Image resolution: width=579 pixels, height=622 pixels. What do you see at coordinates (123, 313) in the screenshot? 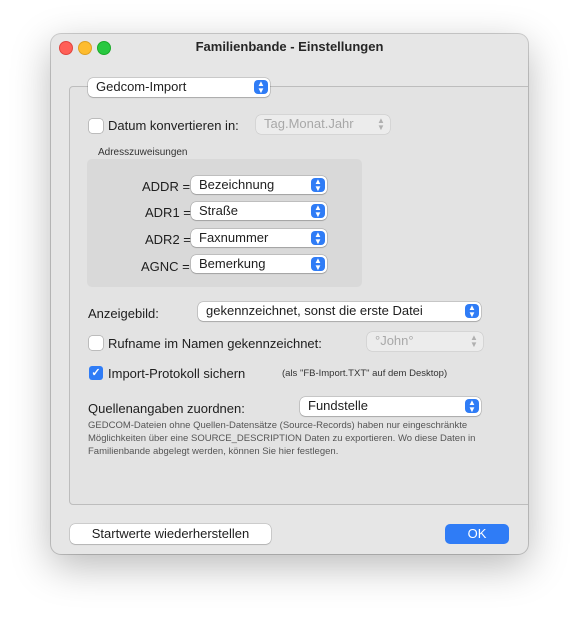
I see `display-image-label: Anzeigebild:` at bounding box center [123, 313].